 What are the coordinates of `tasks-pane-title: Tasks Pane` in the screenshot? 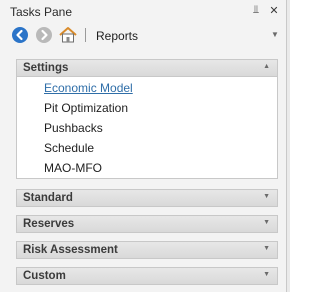 It's located at (41, 12).